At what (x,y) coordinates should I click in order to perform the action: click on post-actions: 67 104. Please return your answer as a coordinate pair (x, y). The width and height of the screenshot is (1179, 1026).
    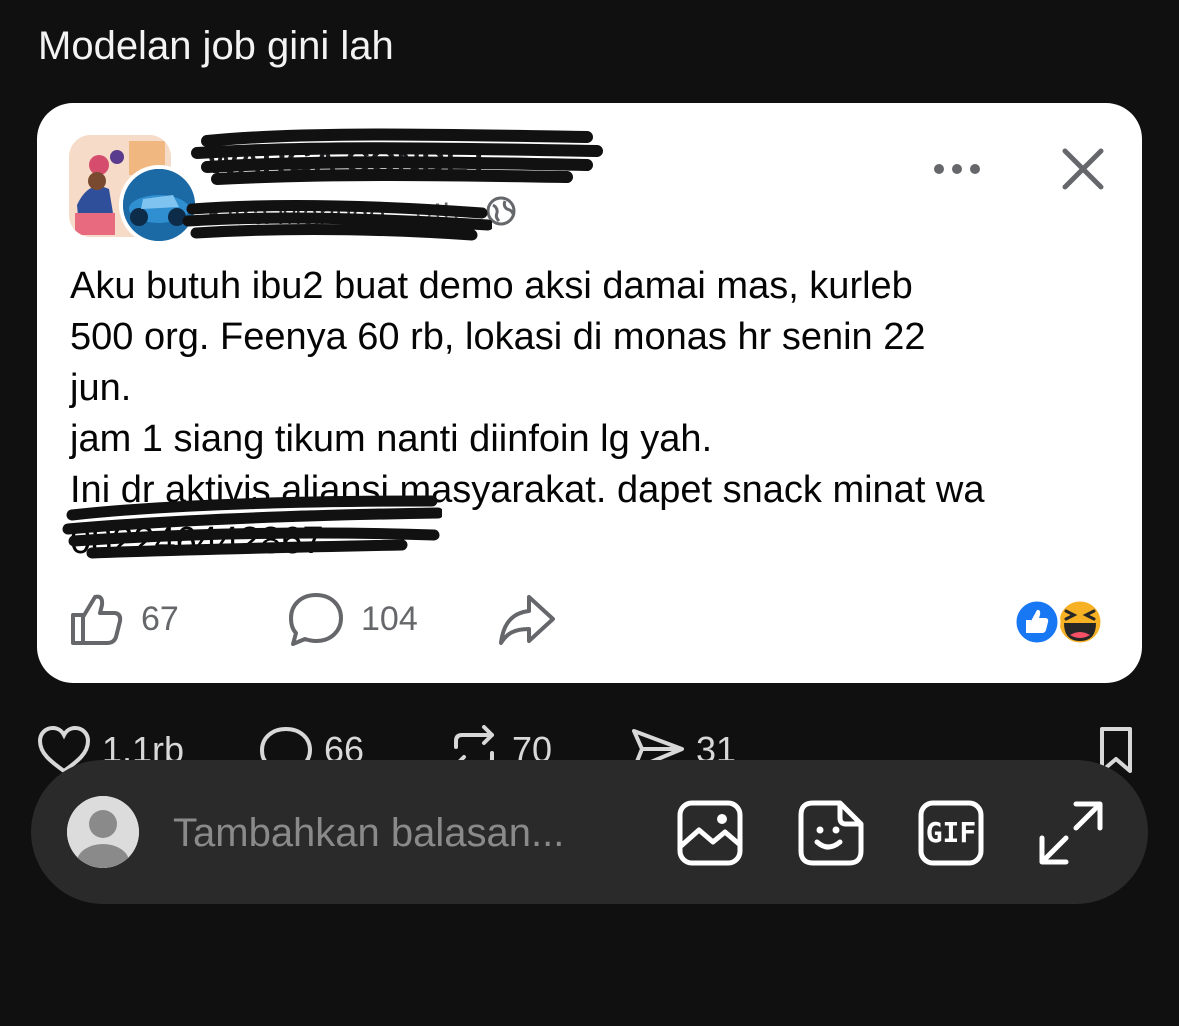
    Looking at the image, I should click on (592, 621).